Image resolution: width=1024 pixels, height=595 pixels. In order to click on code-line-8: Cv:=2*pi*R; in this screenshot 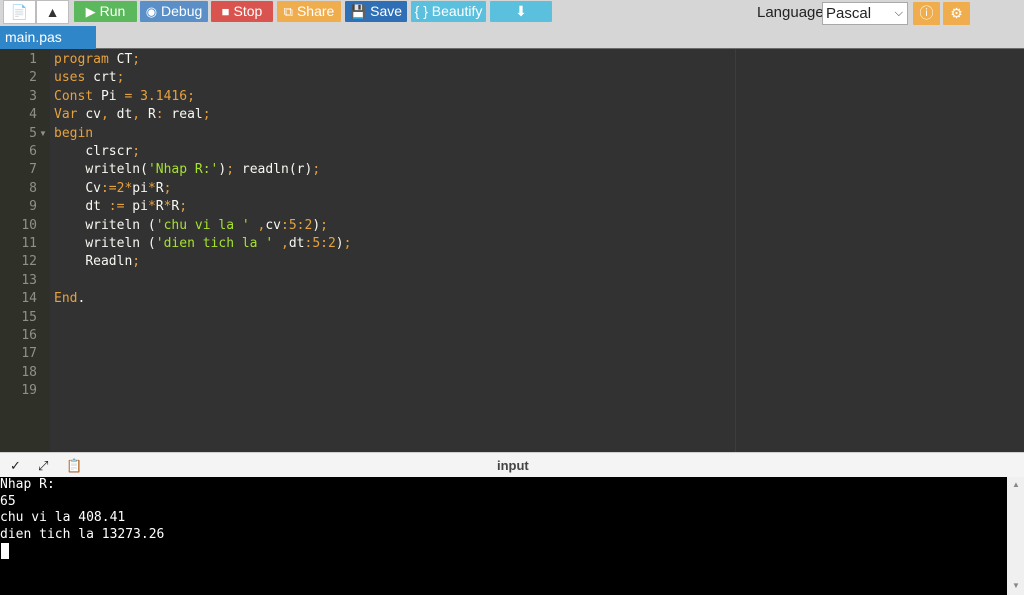, I will do `click(128, 188)`.